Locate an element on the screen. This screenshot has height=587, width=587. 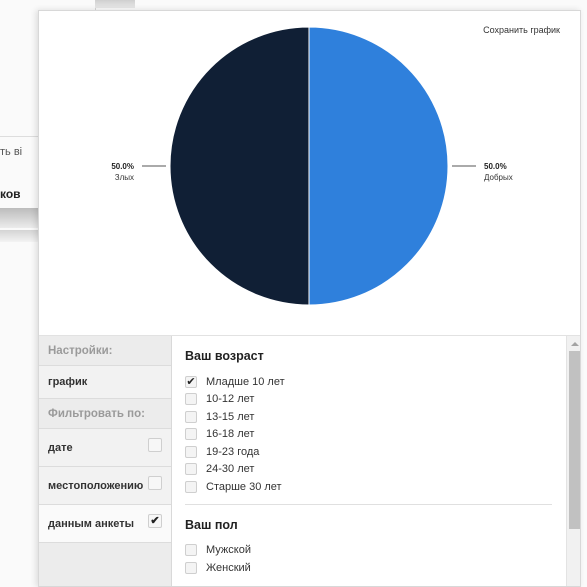
scroll-up-arrow-icon is located at coordinates (575, 344).